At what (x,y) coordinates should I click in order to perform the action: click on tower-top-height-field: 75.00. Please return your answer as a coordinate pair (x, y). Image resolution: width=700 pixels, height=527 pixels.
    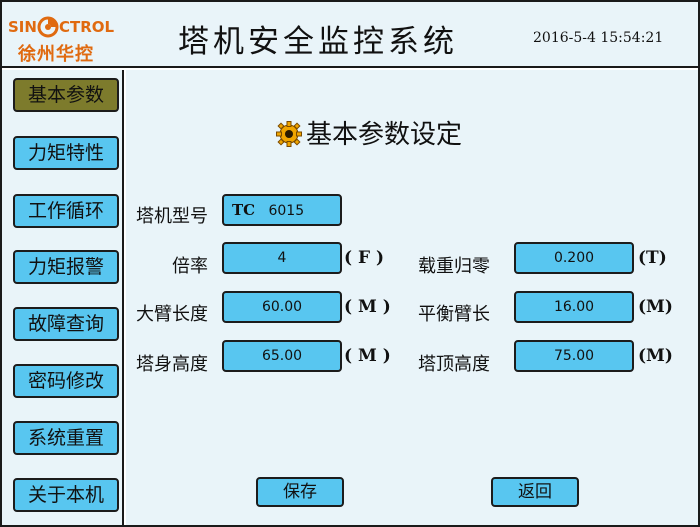
    Looking at the image, I should click on (574, 356).